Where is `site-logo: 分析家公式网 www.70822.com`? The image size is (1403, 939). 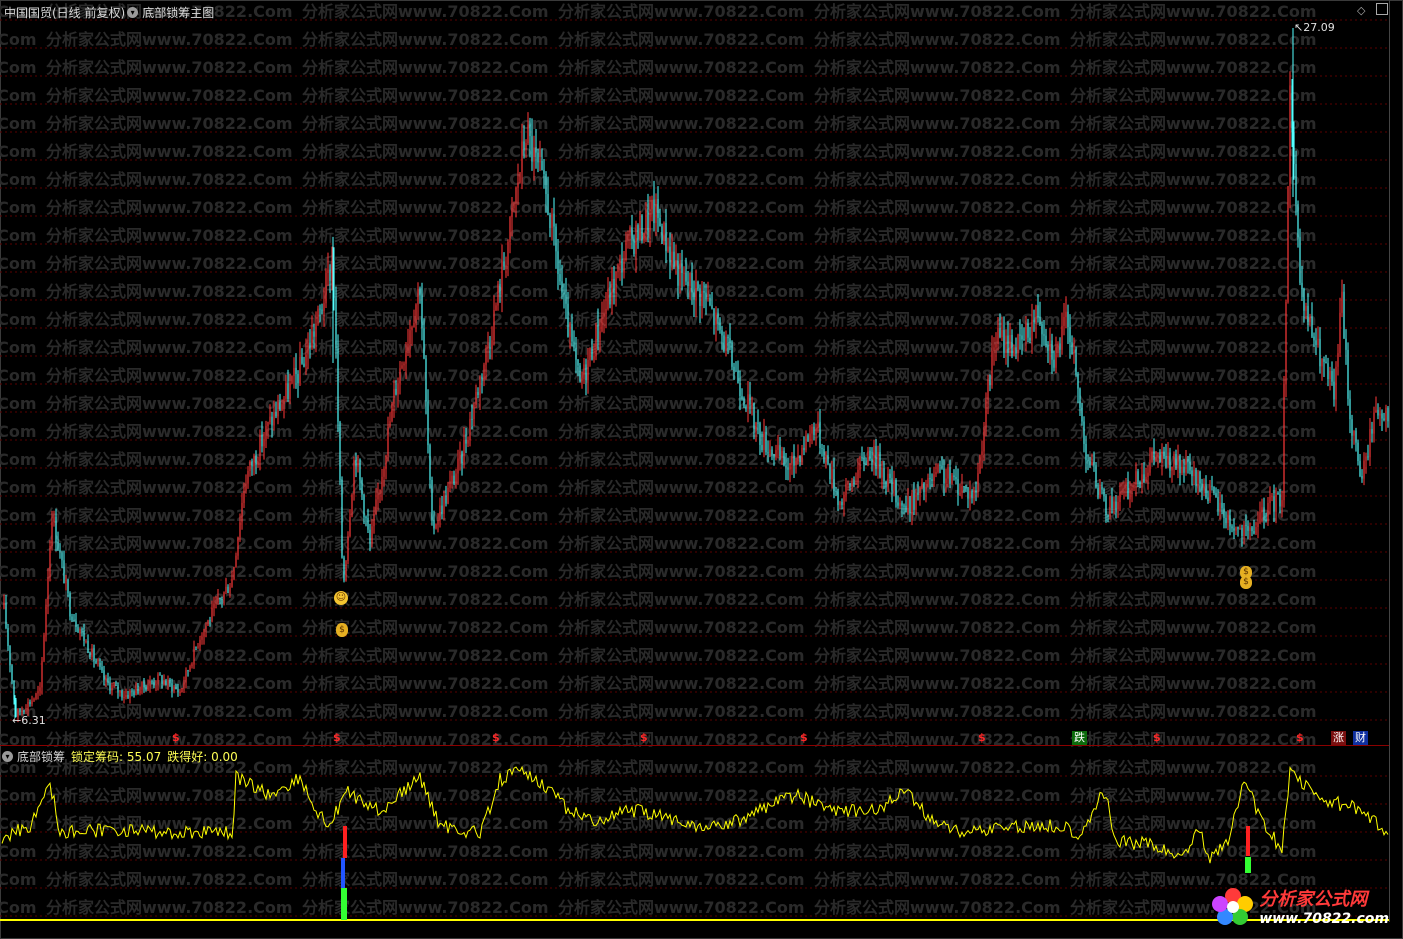
site-logo: 分析家公式网 www.70822.com is located at coordinates (1299, 906).